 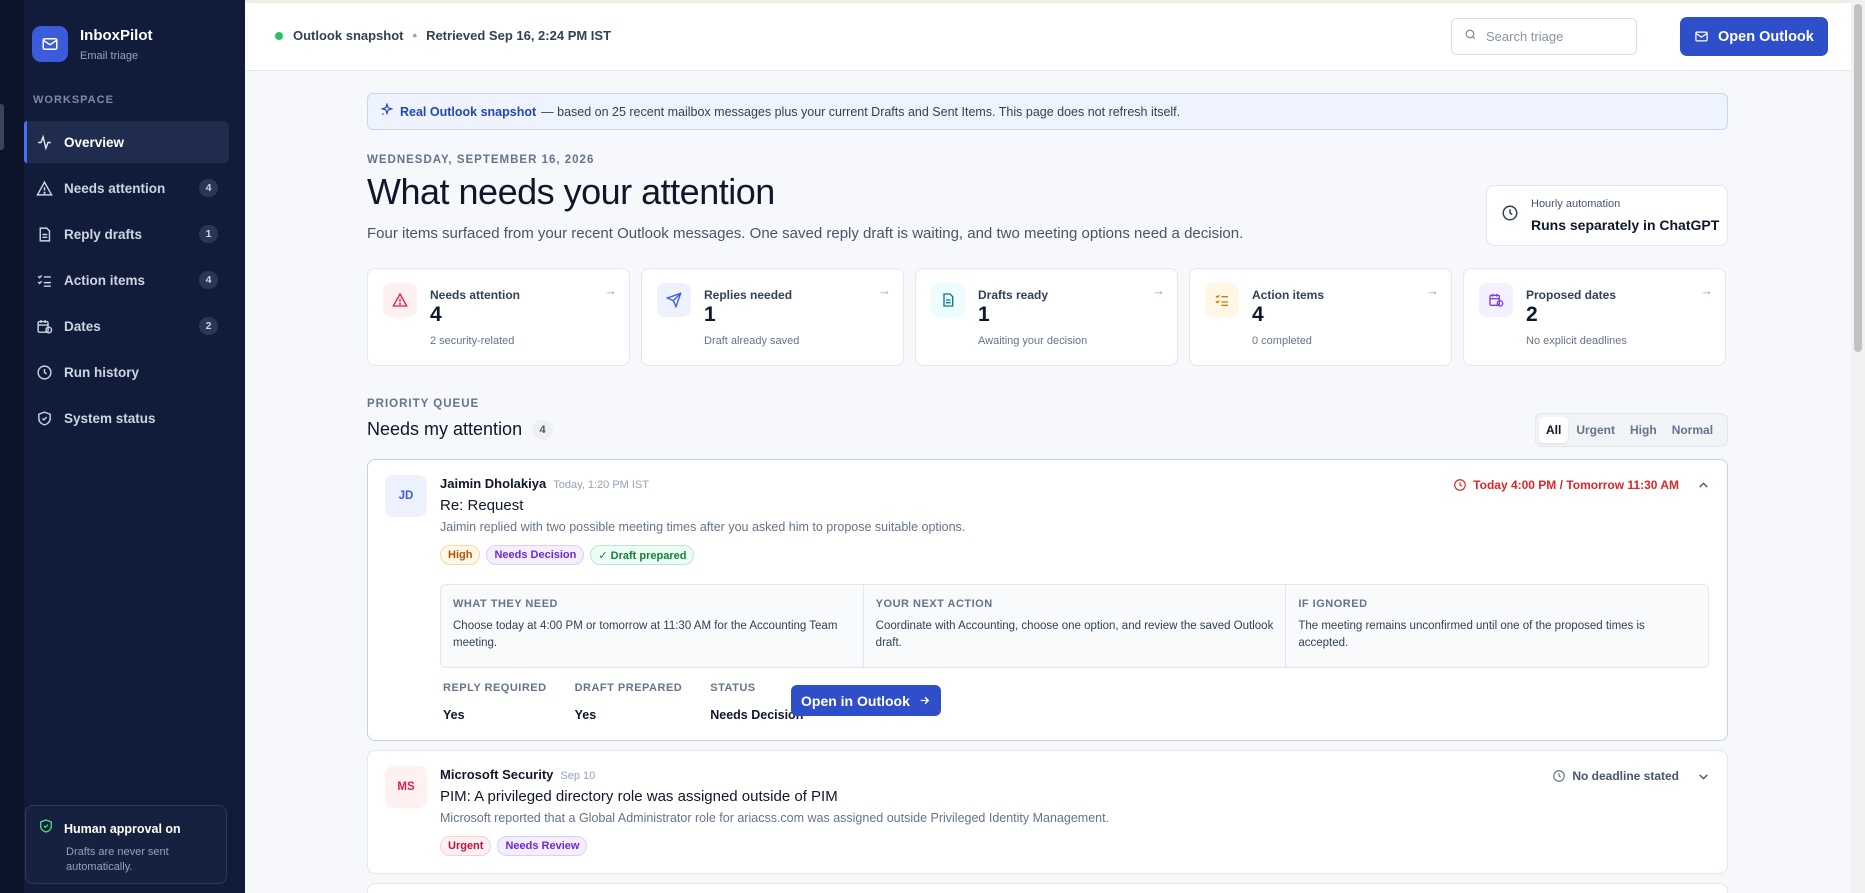 What do you see at coordinates (1554, 430) in the screenshot?
I see `filter-all: All` at bounding box center [1554, 430].